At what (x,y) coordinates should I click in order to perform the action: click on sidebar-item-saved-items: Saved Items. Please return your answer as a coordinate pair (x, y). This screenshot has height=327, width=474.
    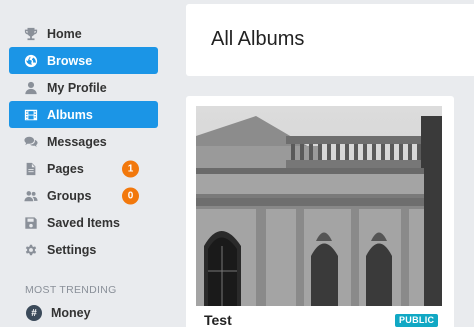
    Looking at the image, I should click on (83, 222).